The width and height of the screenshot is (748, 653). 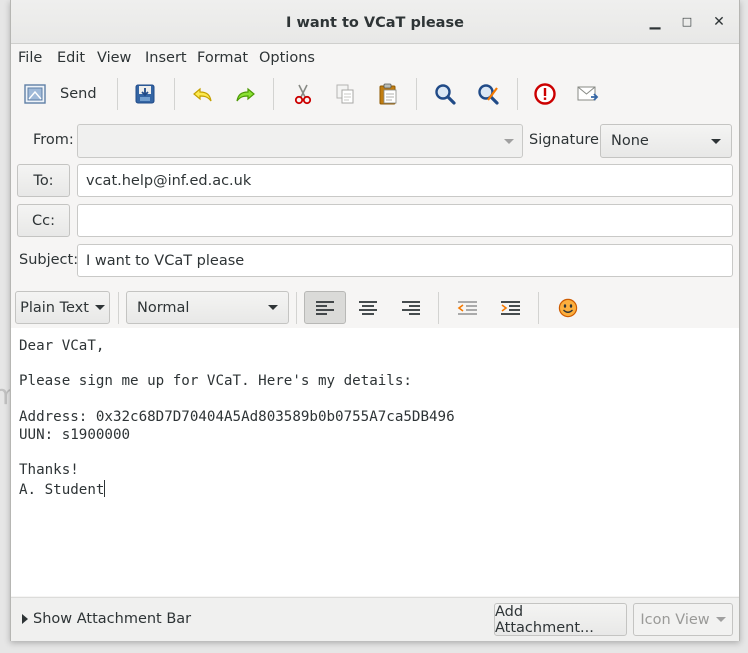 I want to click on menu-file: File, so click(x=30, y=58).